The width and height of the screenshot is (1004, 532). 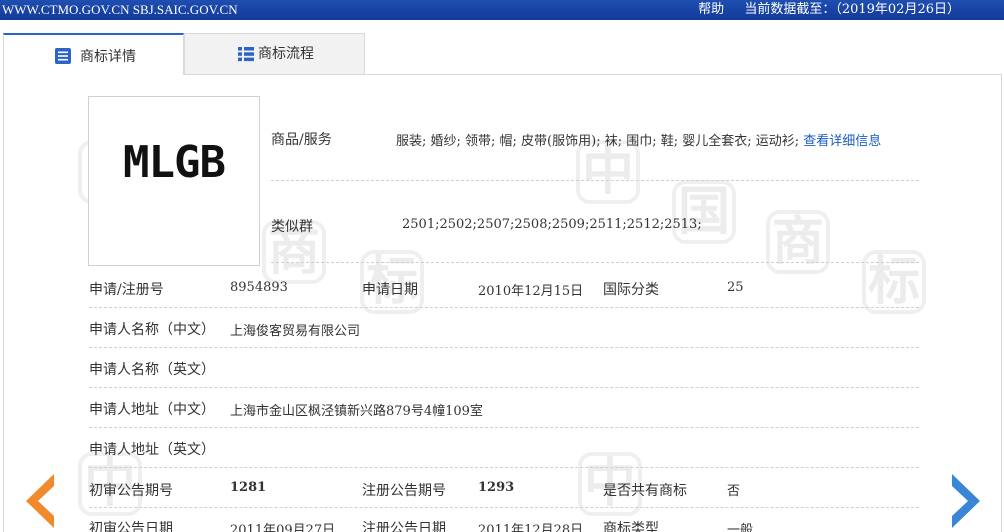 I want to click on prelim-no-value: 1281, so click(x=248, y=487).